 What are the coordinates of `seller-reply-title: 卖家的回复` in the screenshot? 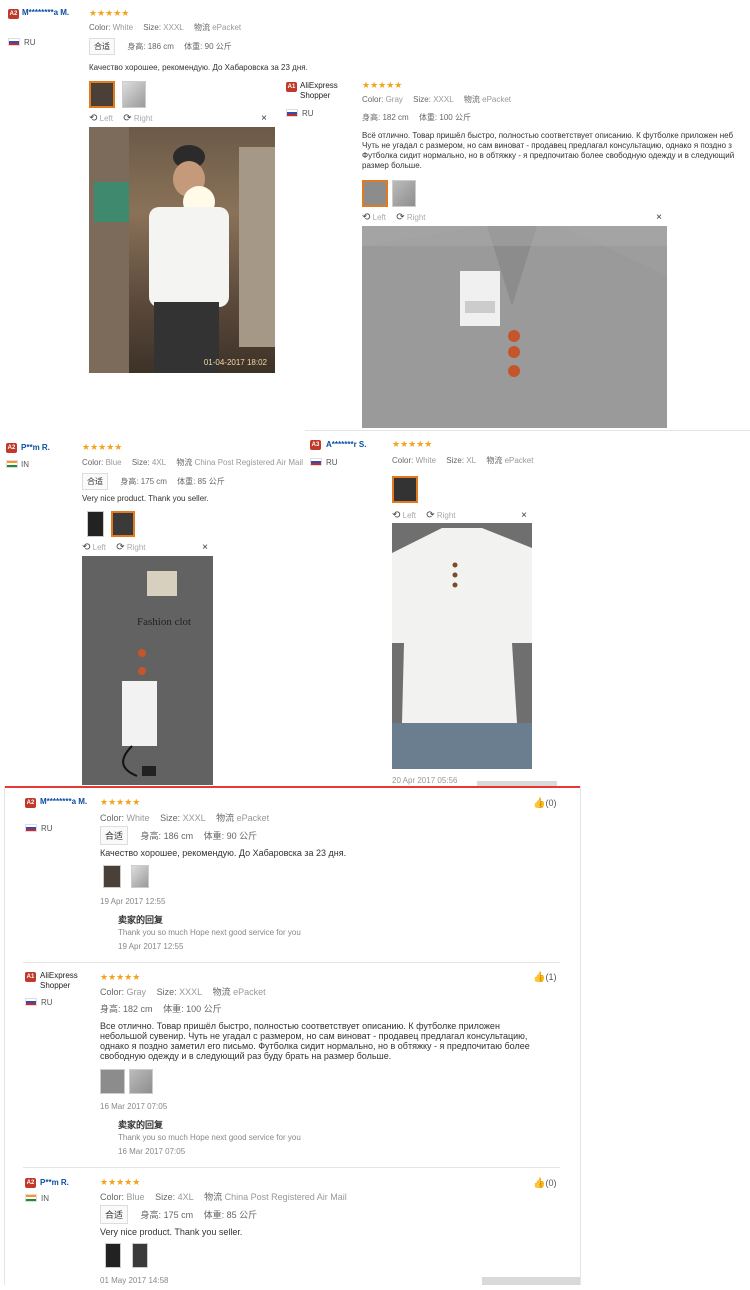 It's located at (141, 1125).